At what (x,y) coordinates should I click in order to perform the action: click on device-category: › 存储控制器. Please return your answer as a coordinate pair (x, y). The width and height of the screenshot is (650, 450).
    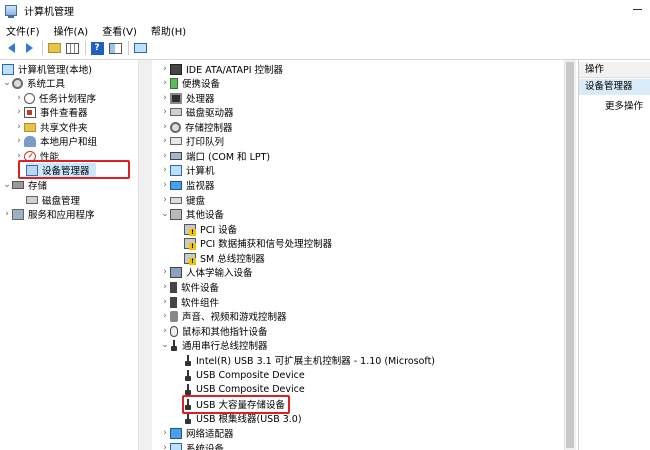
    Looking at the image, I should click on (196, 127).